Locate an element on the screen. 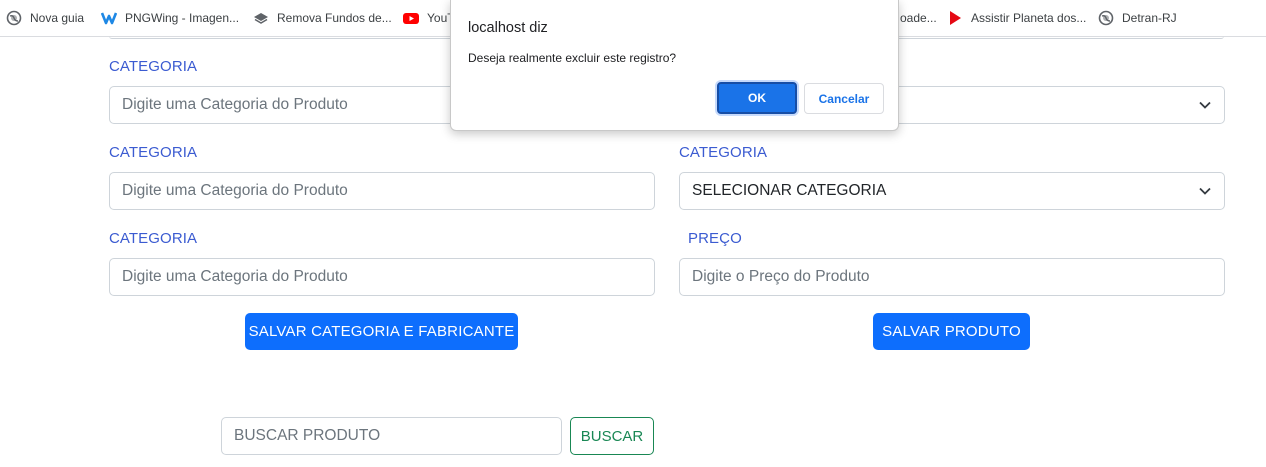  search-button: BUSCAR is located at coordinates (612, 436).